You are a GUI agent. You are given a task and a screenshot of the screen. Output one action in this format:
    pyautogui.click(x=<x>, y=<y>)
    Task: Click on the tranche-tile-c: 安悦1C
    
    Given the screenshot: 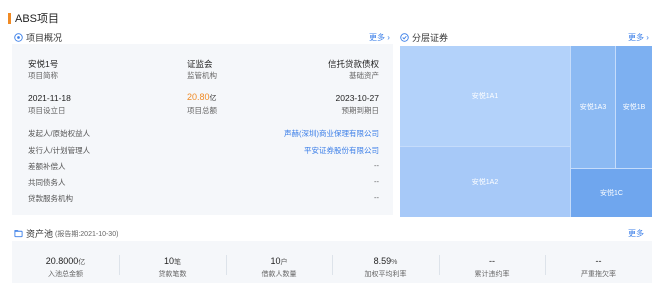 What is the action you would take?
    pyautogui.click(x=611, y=192)
    